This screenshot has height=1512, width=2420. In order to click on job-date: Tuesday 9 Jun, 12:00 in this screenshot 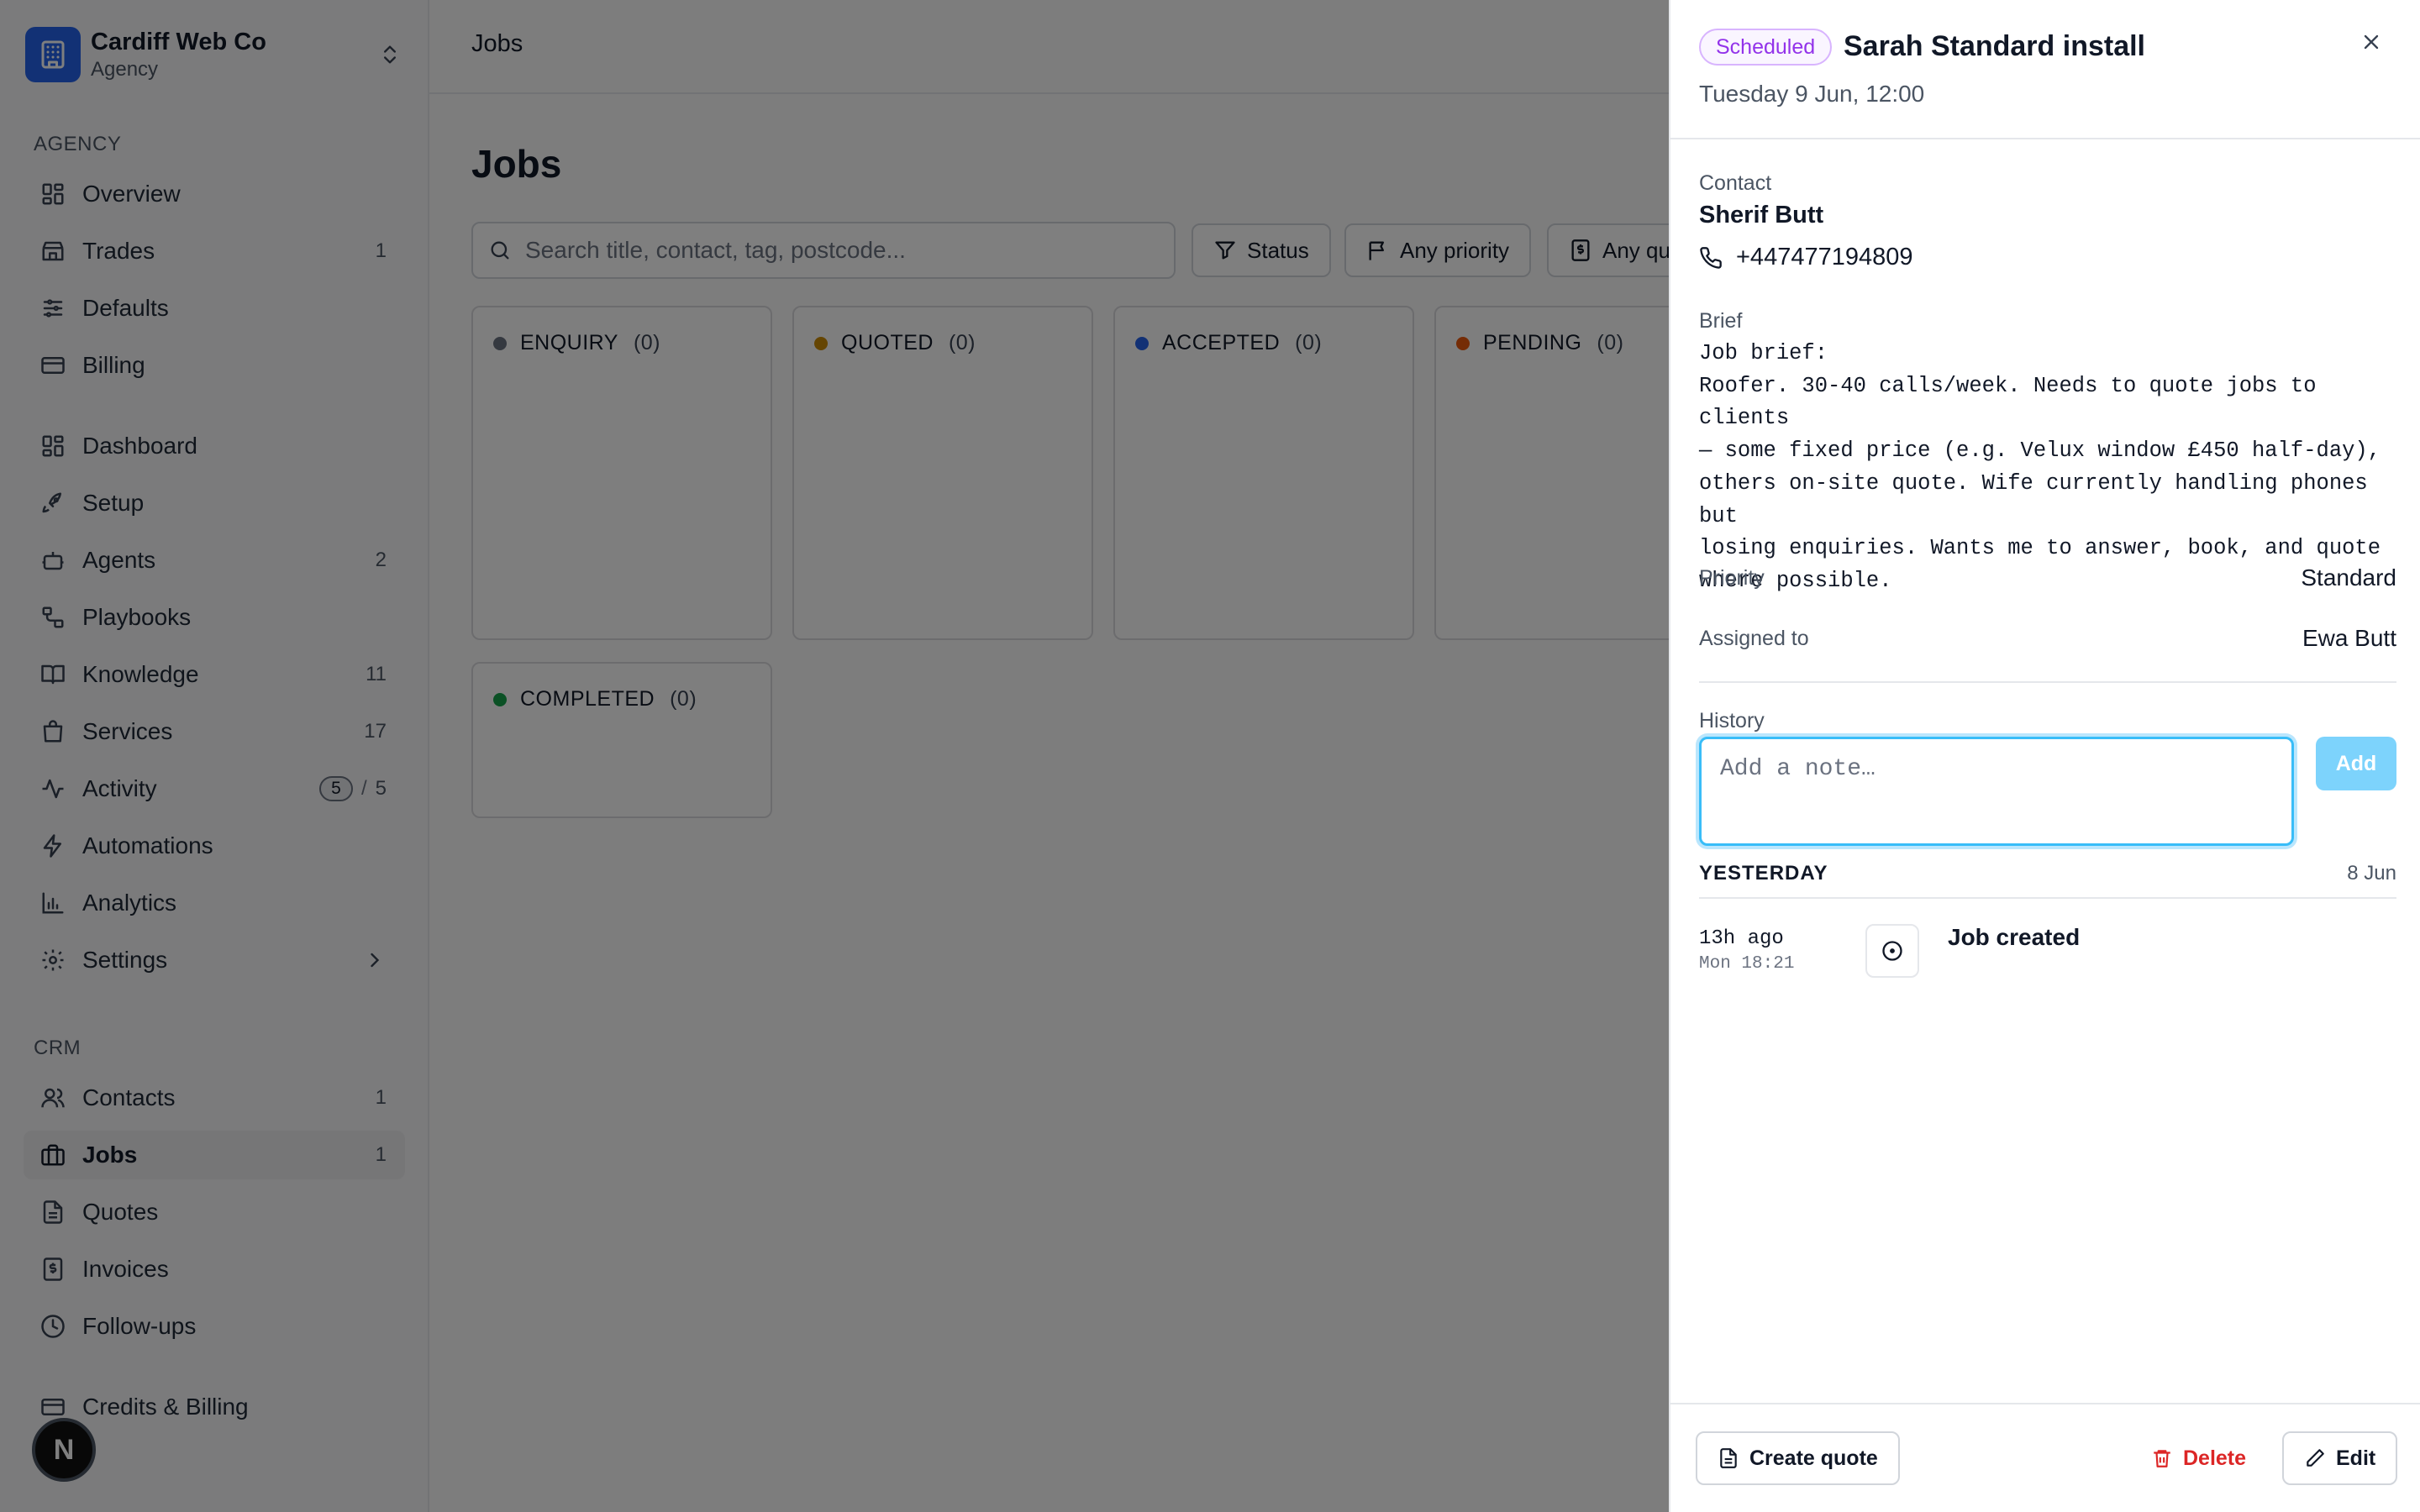, I will do `click(1812, 94)`.